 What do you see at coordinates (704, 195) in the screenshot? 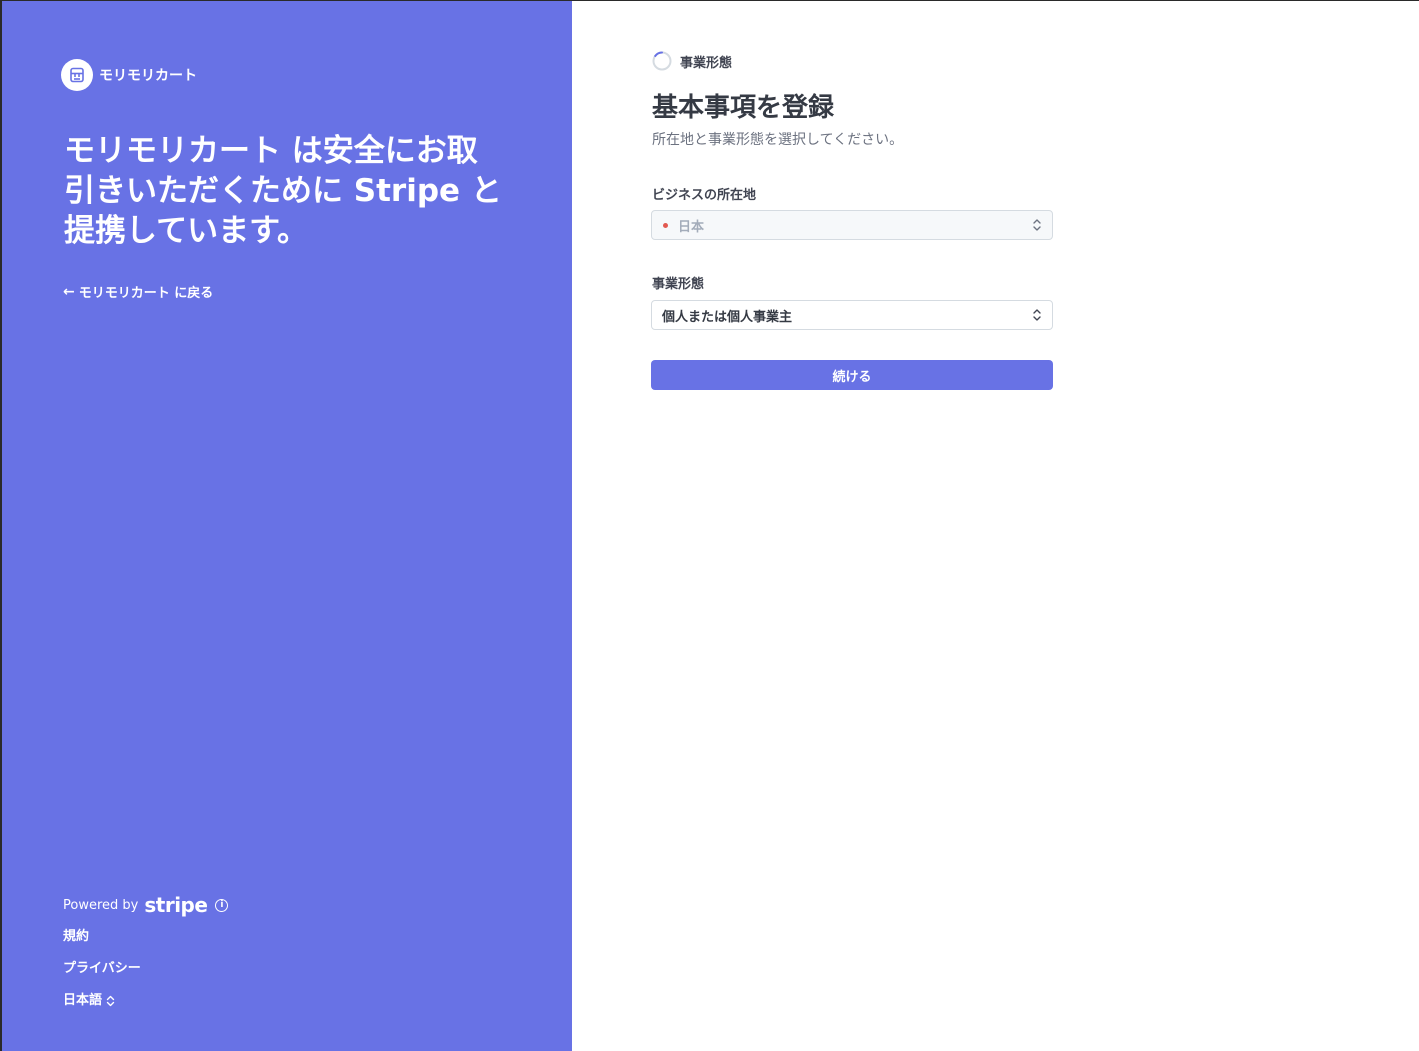
I see `location-label: ビジネスの所在地` at bounding box center [704, 195].